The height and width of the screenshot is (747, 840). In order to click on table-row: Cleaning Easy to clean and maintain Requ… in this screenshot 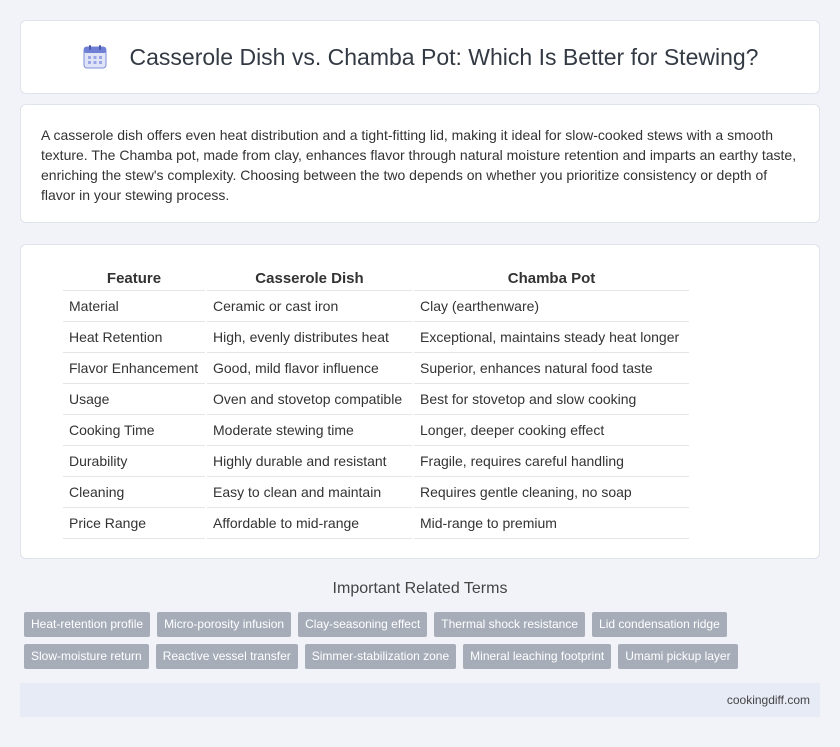, I will do `click(376, 492)`.